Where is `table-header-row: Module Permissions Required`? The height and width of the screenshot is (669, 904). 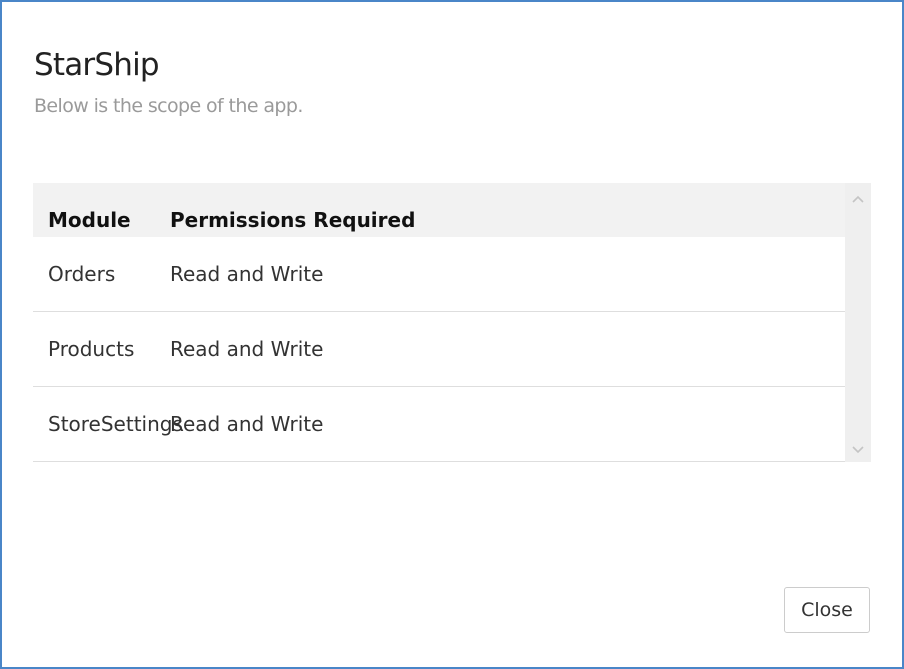 table-header-row: Module Permissions Required is located at coordinates (439, 210).